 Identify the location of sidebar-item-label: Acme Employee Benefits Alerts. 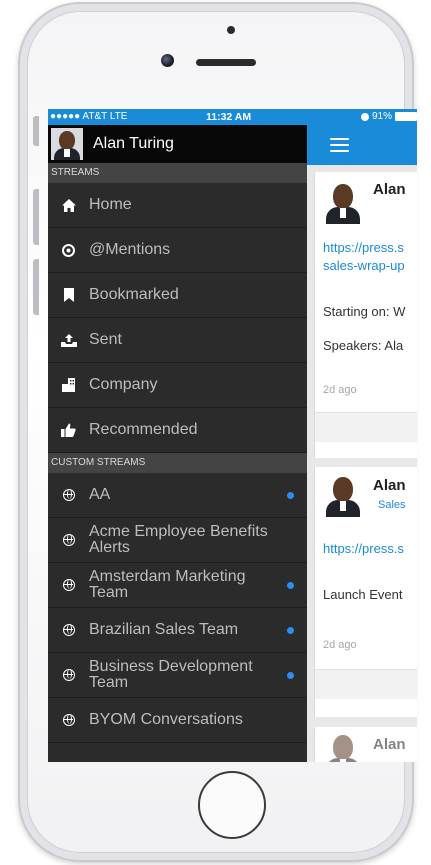
(178, 539).